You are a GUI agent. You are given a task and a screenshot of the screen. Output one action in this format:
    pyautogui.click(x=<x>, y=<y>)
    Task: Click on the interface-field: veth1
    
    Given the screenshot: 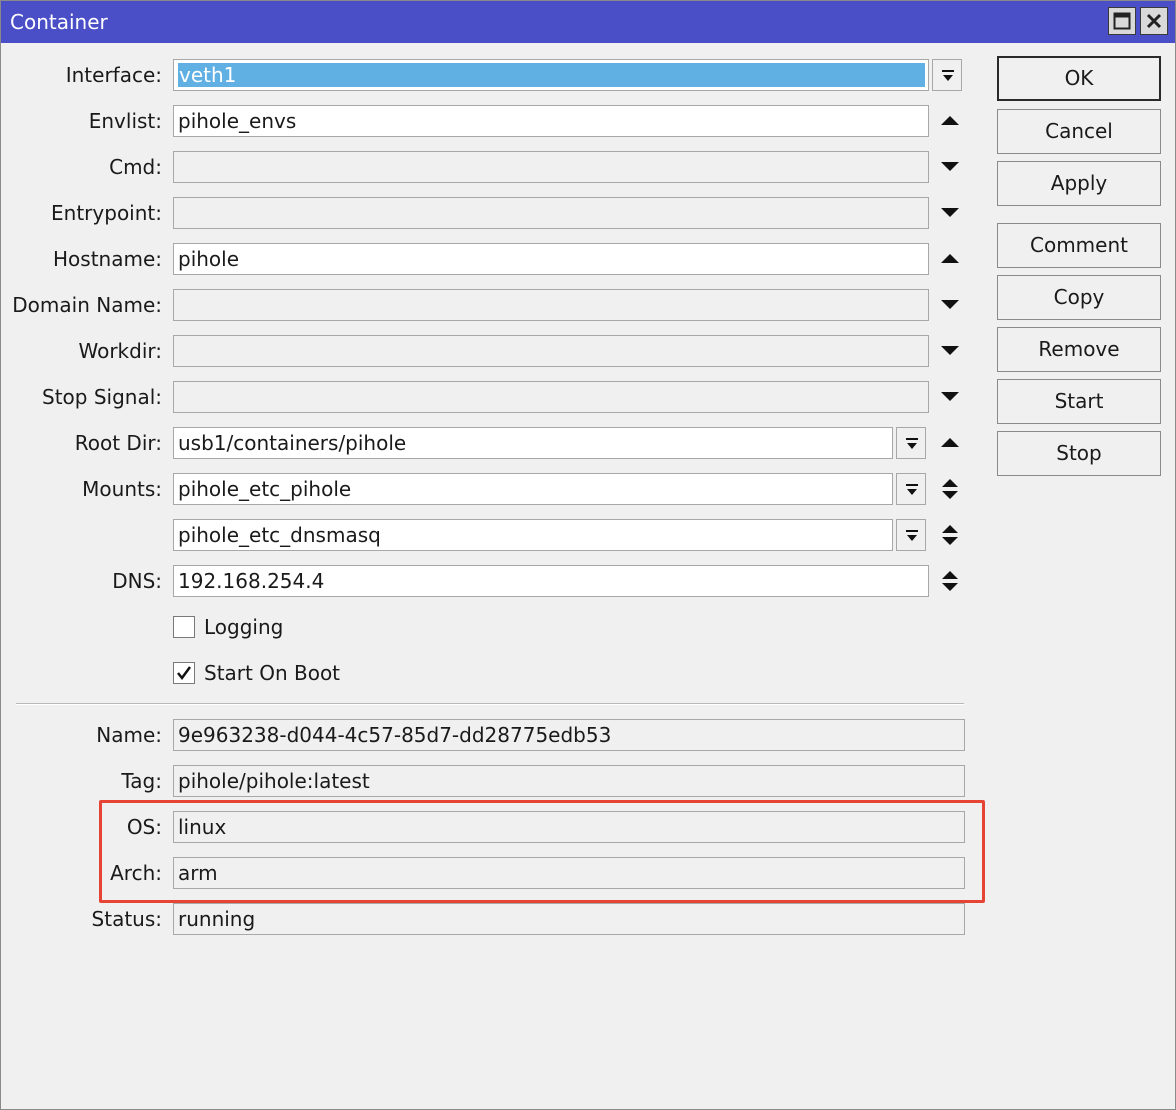 What is the action you would take?
    pyautogui.click(x=551, y=75)
    